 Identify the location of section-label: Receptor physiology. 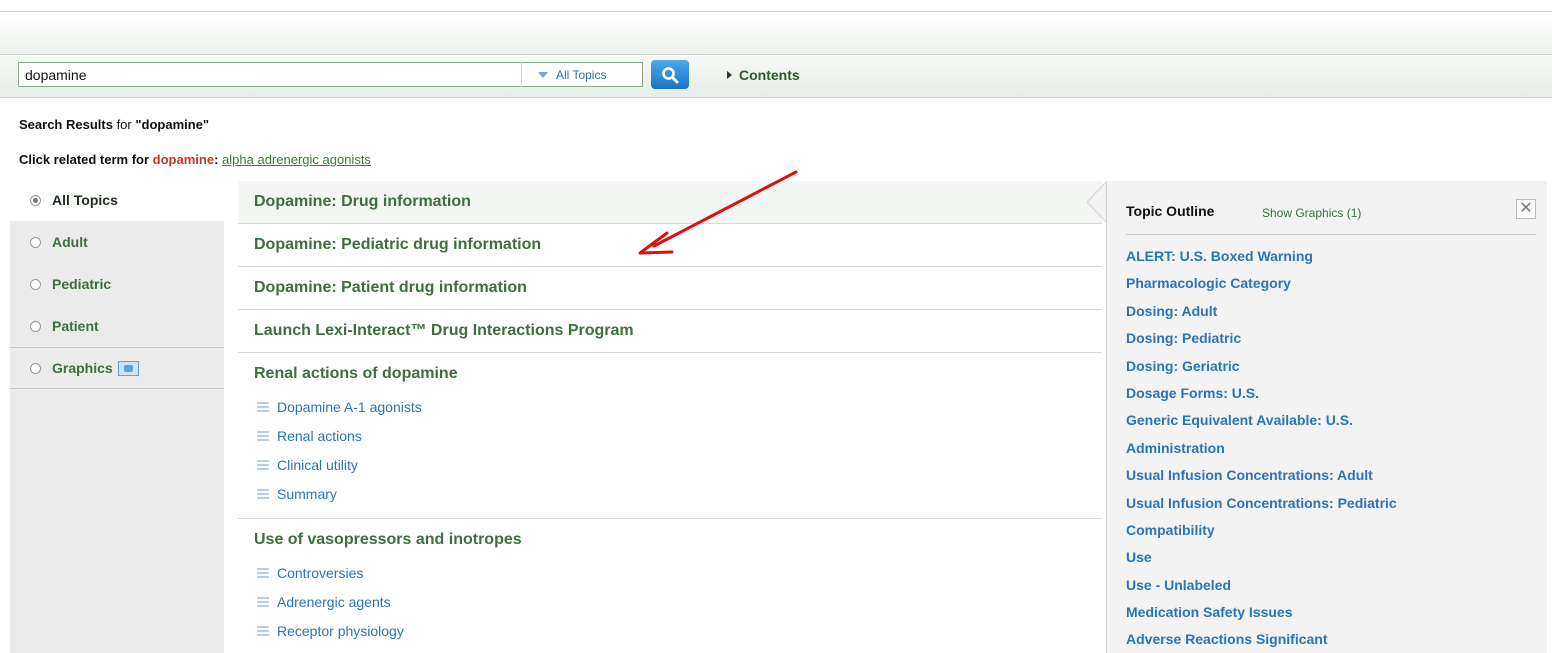
(340, 630).